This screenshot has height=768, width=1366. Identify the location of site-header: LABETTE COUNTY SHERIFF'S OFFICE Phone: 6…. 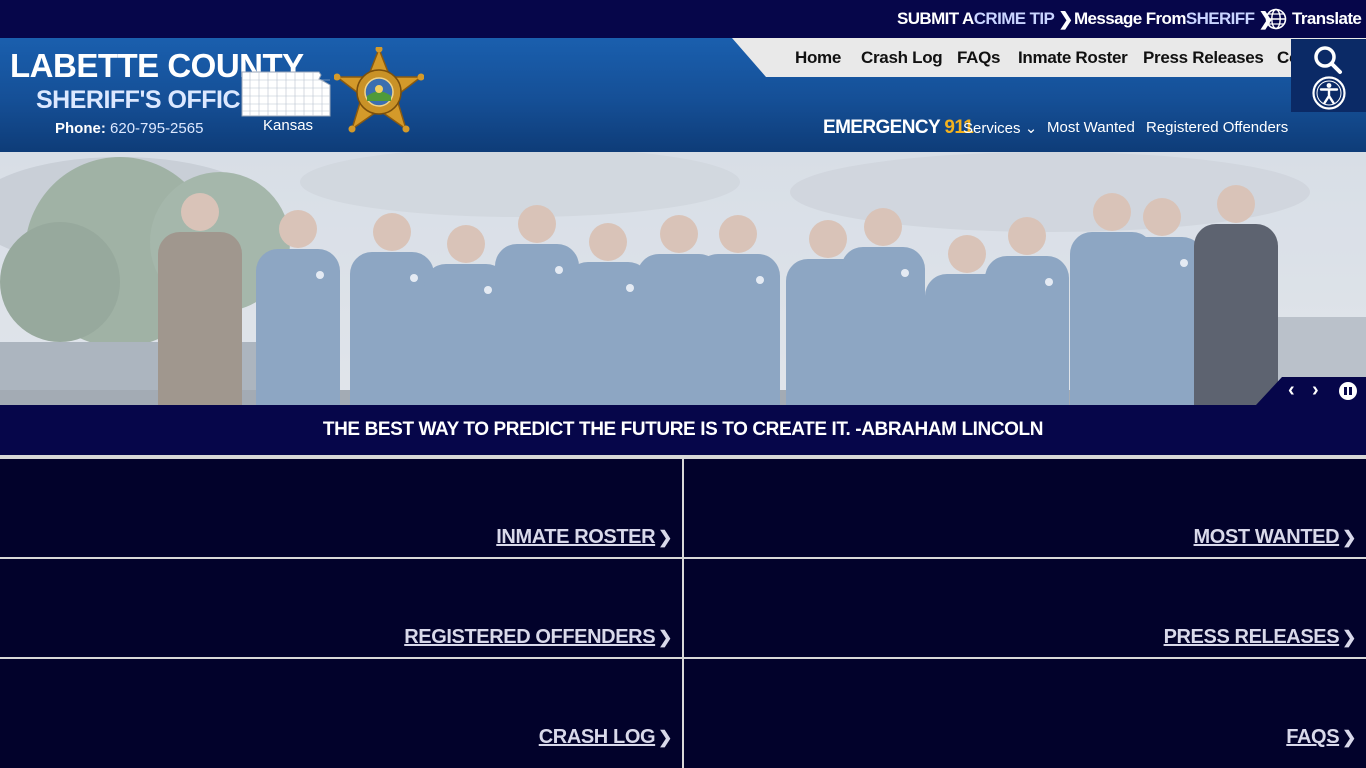
(683, 95).